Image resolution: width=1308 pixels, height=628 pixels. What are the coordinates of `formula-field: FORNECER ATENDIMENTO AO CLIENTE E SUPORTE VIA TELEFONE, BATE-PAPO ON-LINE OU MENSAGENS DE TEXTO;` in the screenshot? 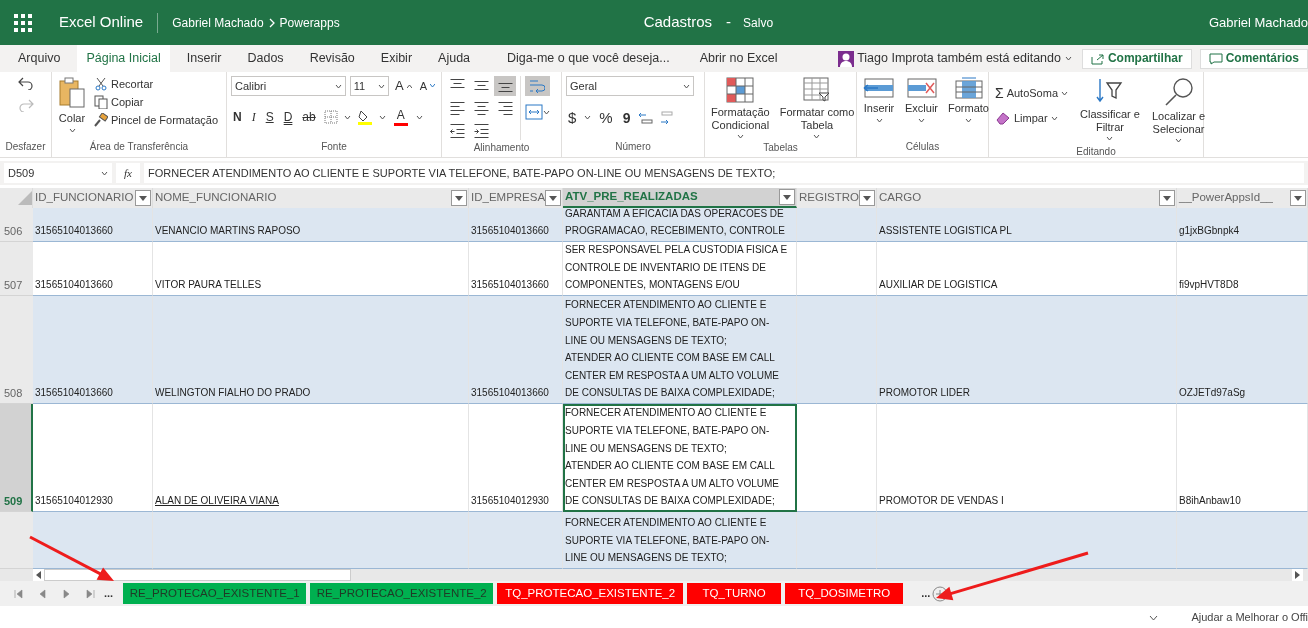 It's located at (724, 173).